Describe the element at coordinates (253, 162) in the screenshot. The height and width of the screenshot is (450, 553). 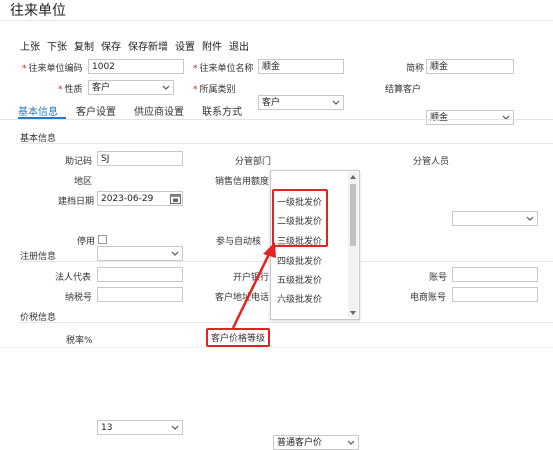
I see `dept-label: 分管部门` at that location.